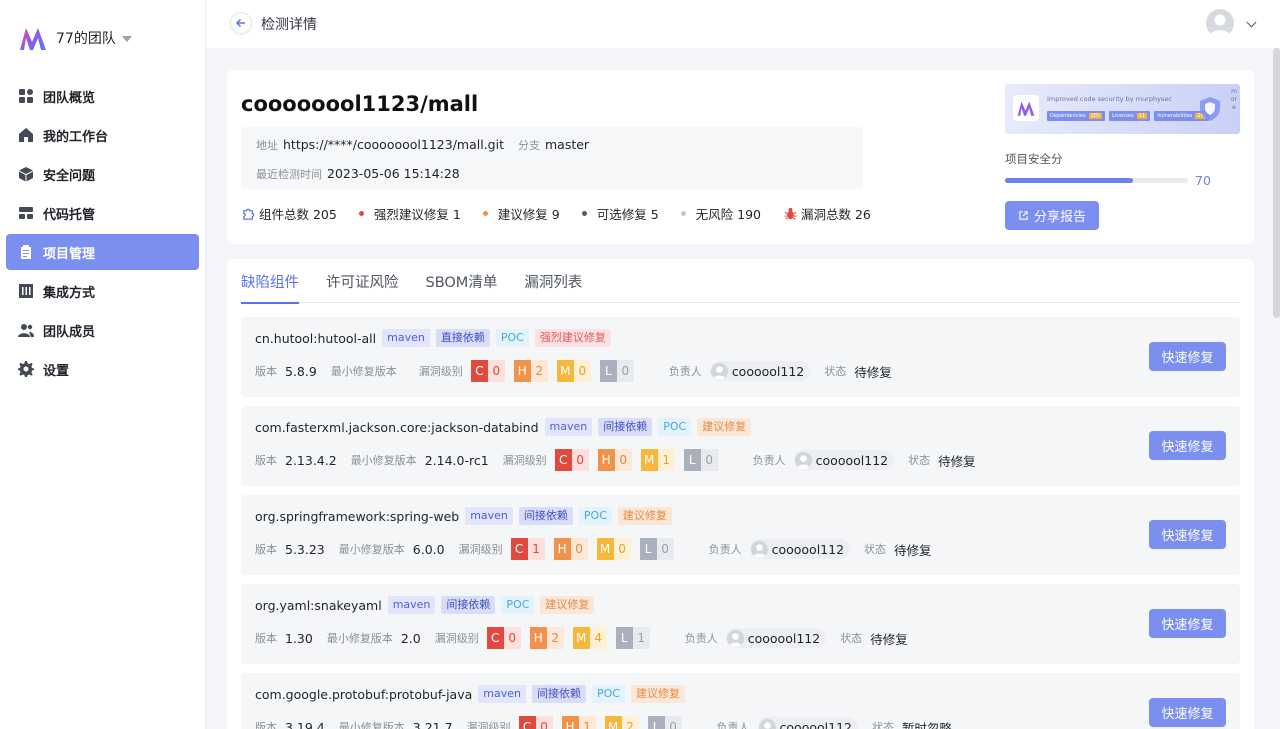 This screenshot has width=1280, height=729. Describe the element at coordinates (362, 287) in the screenshot. I see `tab-2: 许可证风险` at that location.